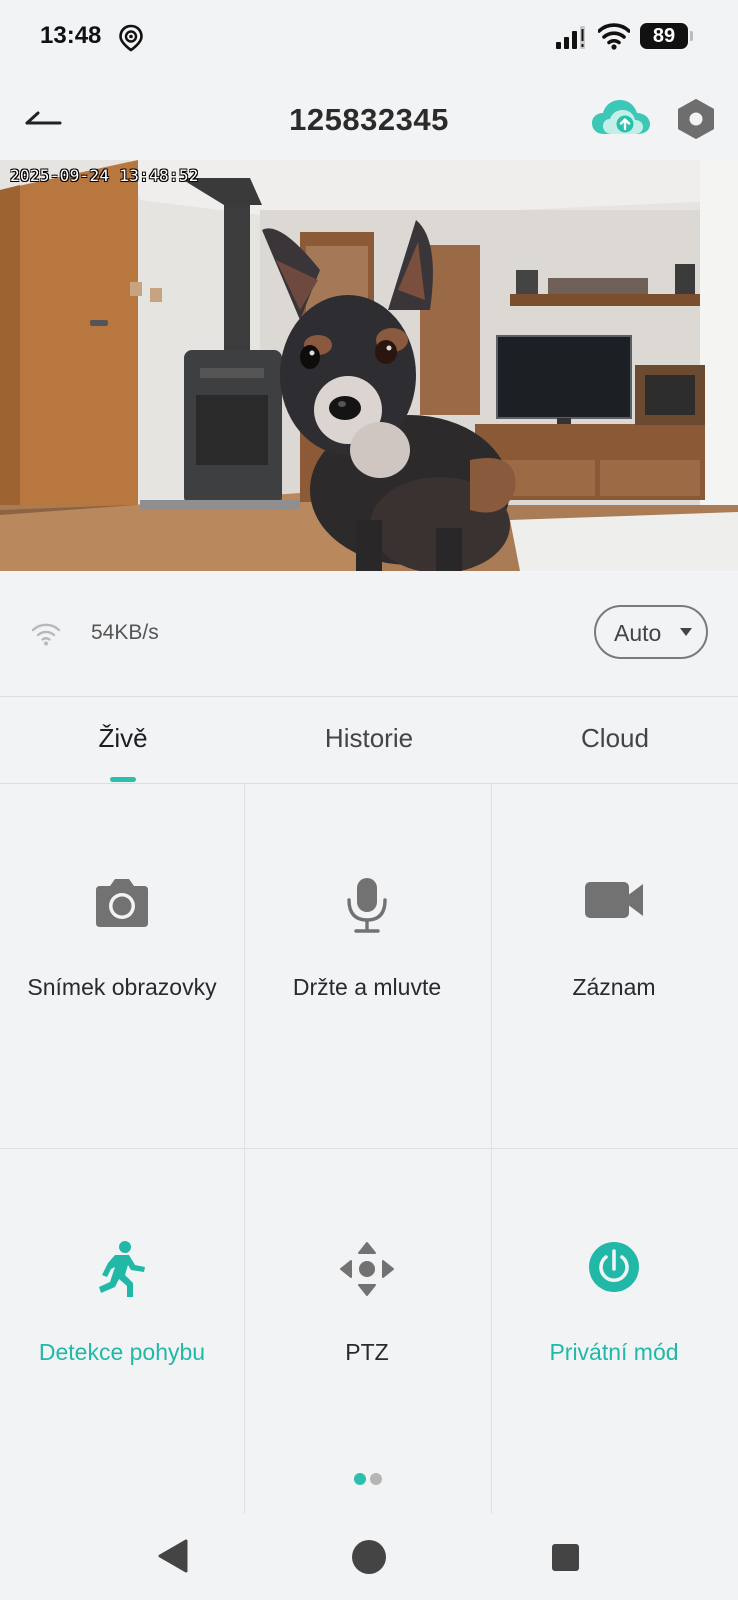 The height and width of the screenshot is (1600, 738). What do you see at coordinates (360, 1479) in the screenshot?
I see `page-dot-active` at bounding box center [360, 1479].